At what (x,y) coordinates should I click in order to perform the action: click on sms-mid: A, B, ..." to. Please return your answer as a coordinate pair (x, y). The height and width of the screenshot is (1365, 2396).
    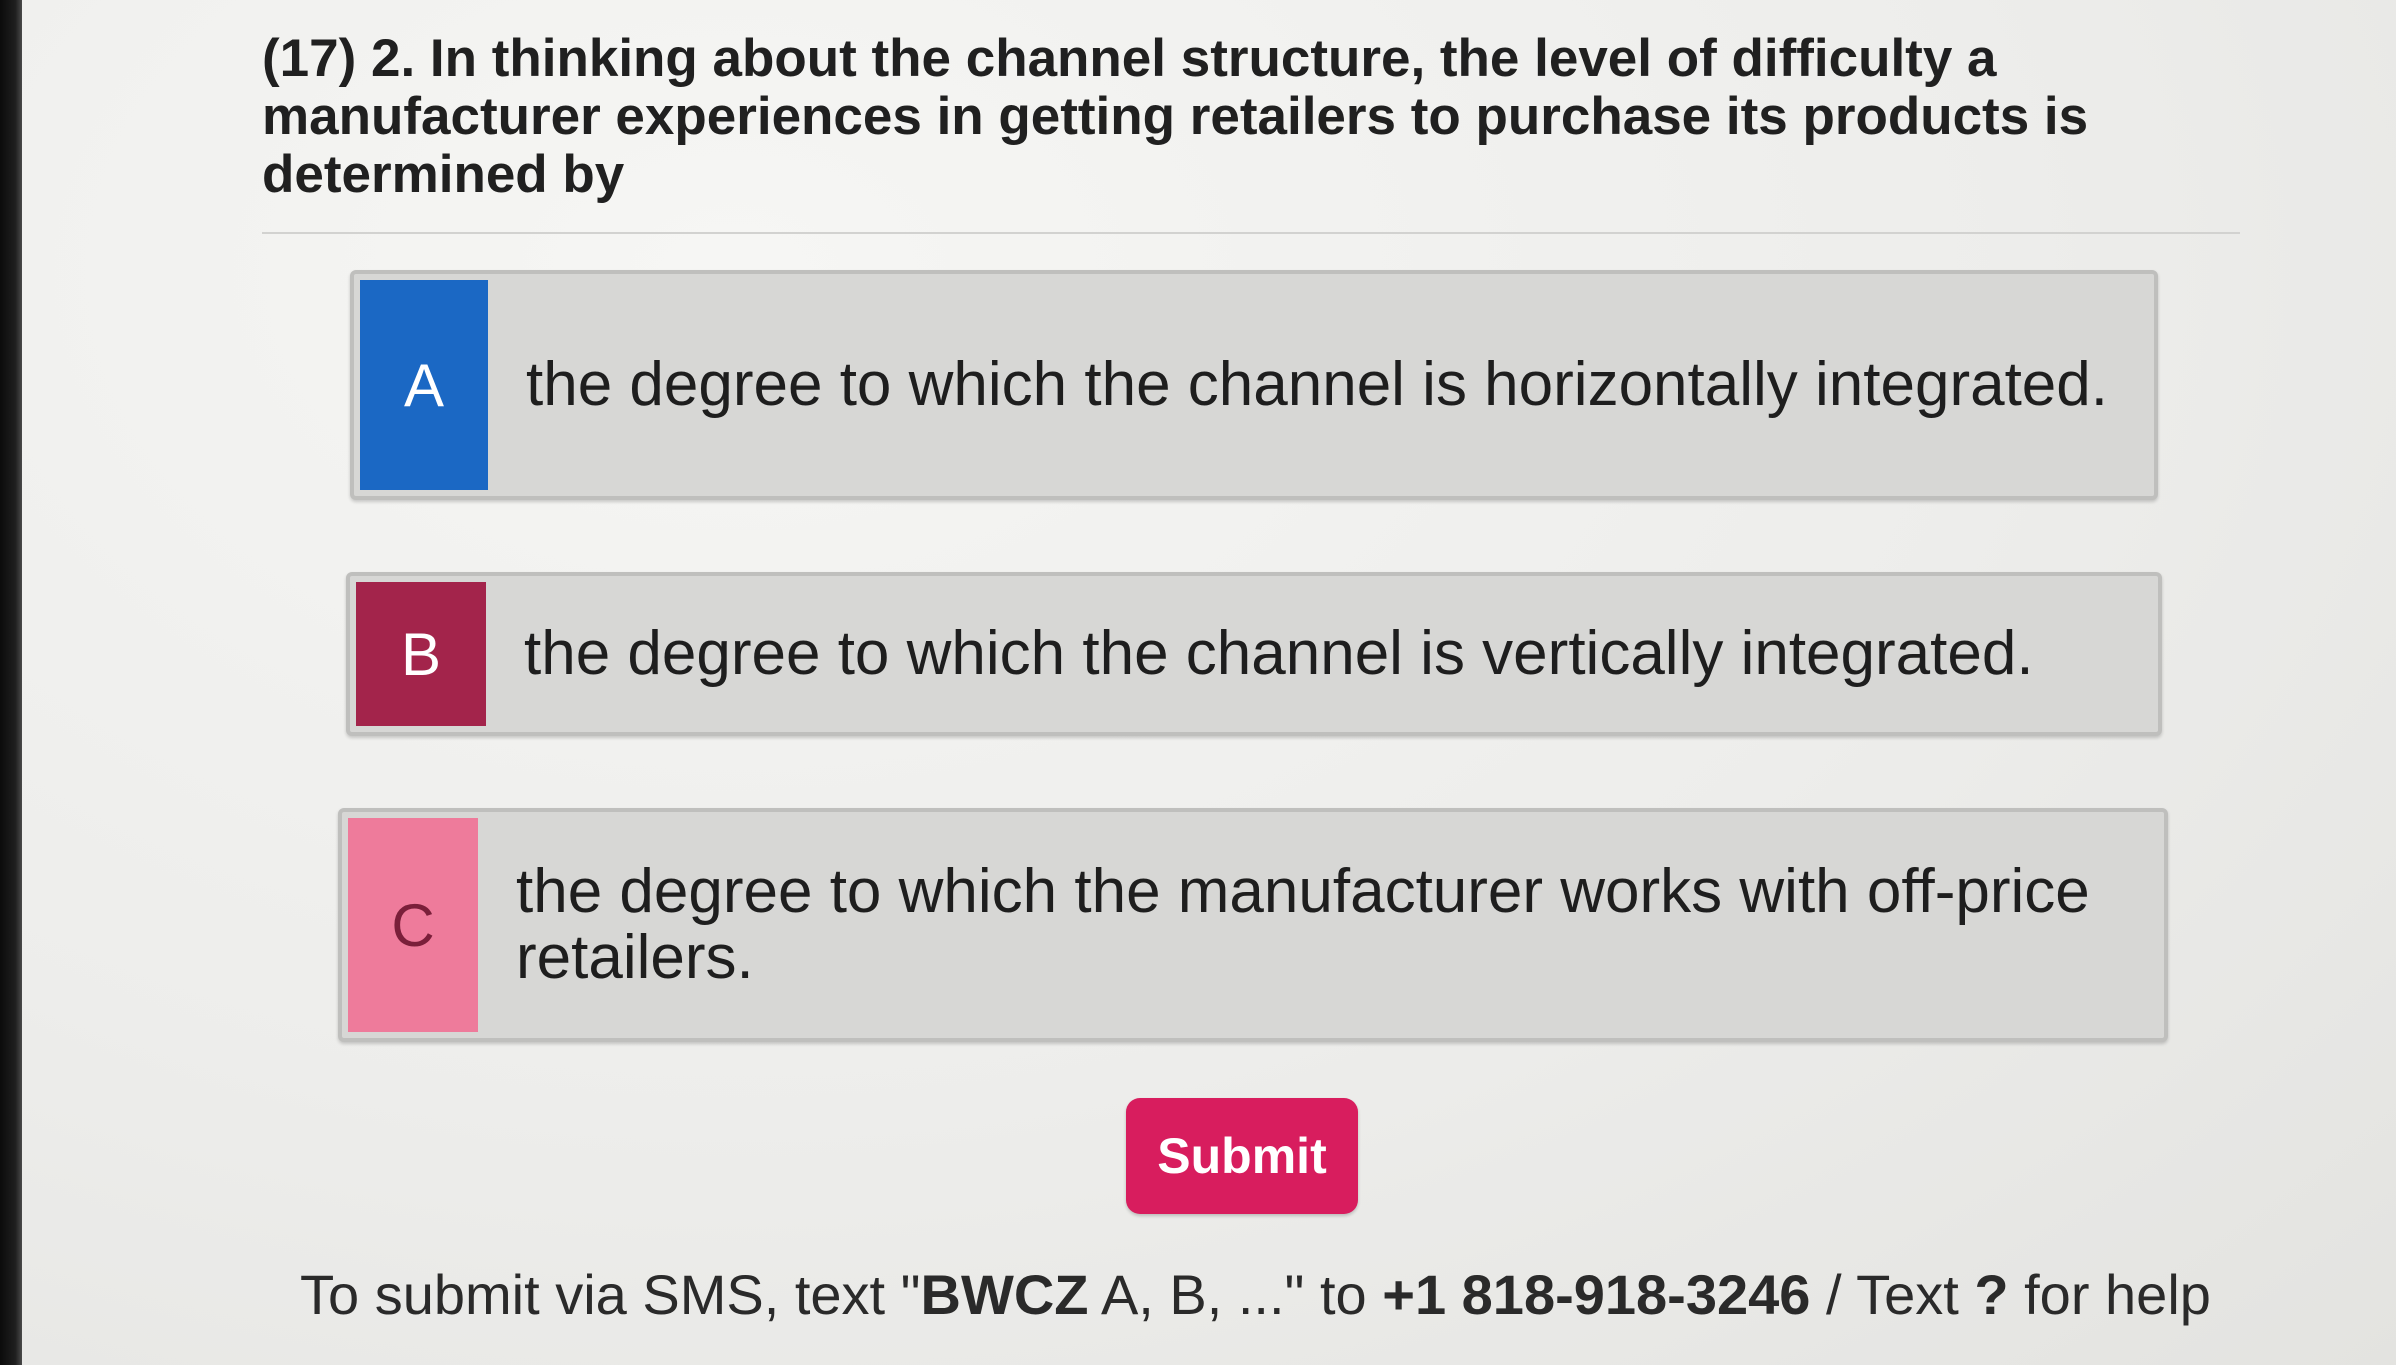
    Looking at the image, I should click on (1235, 1294).